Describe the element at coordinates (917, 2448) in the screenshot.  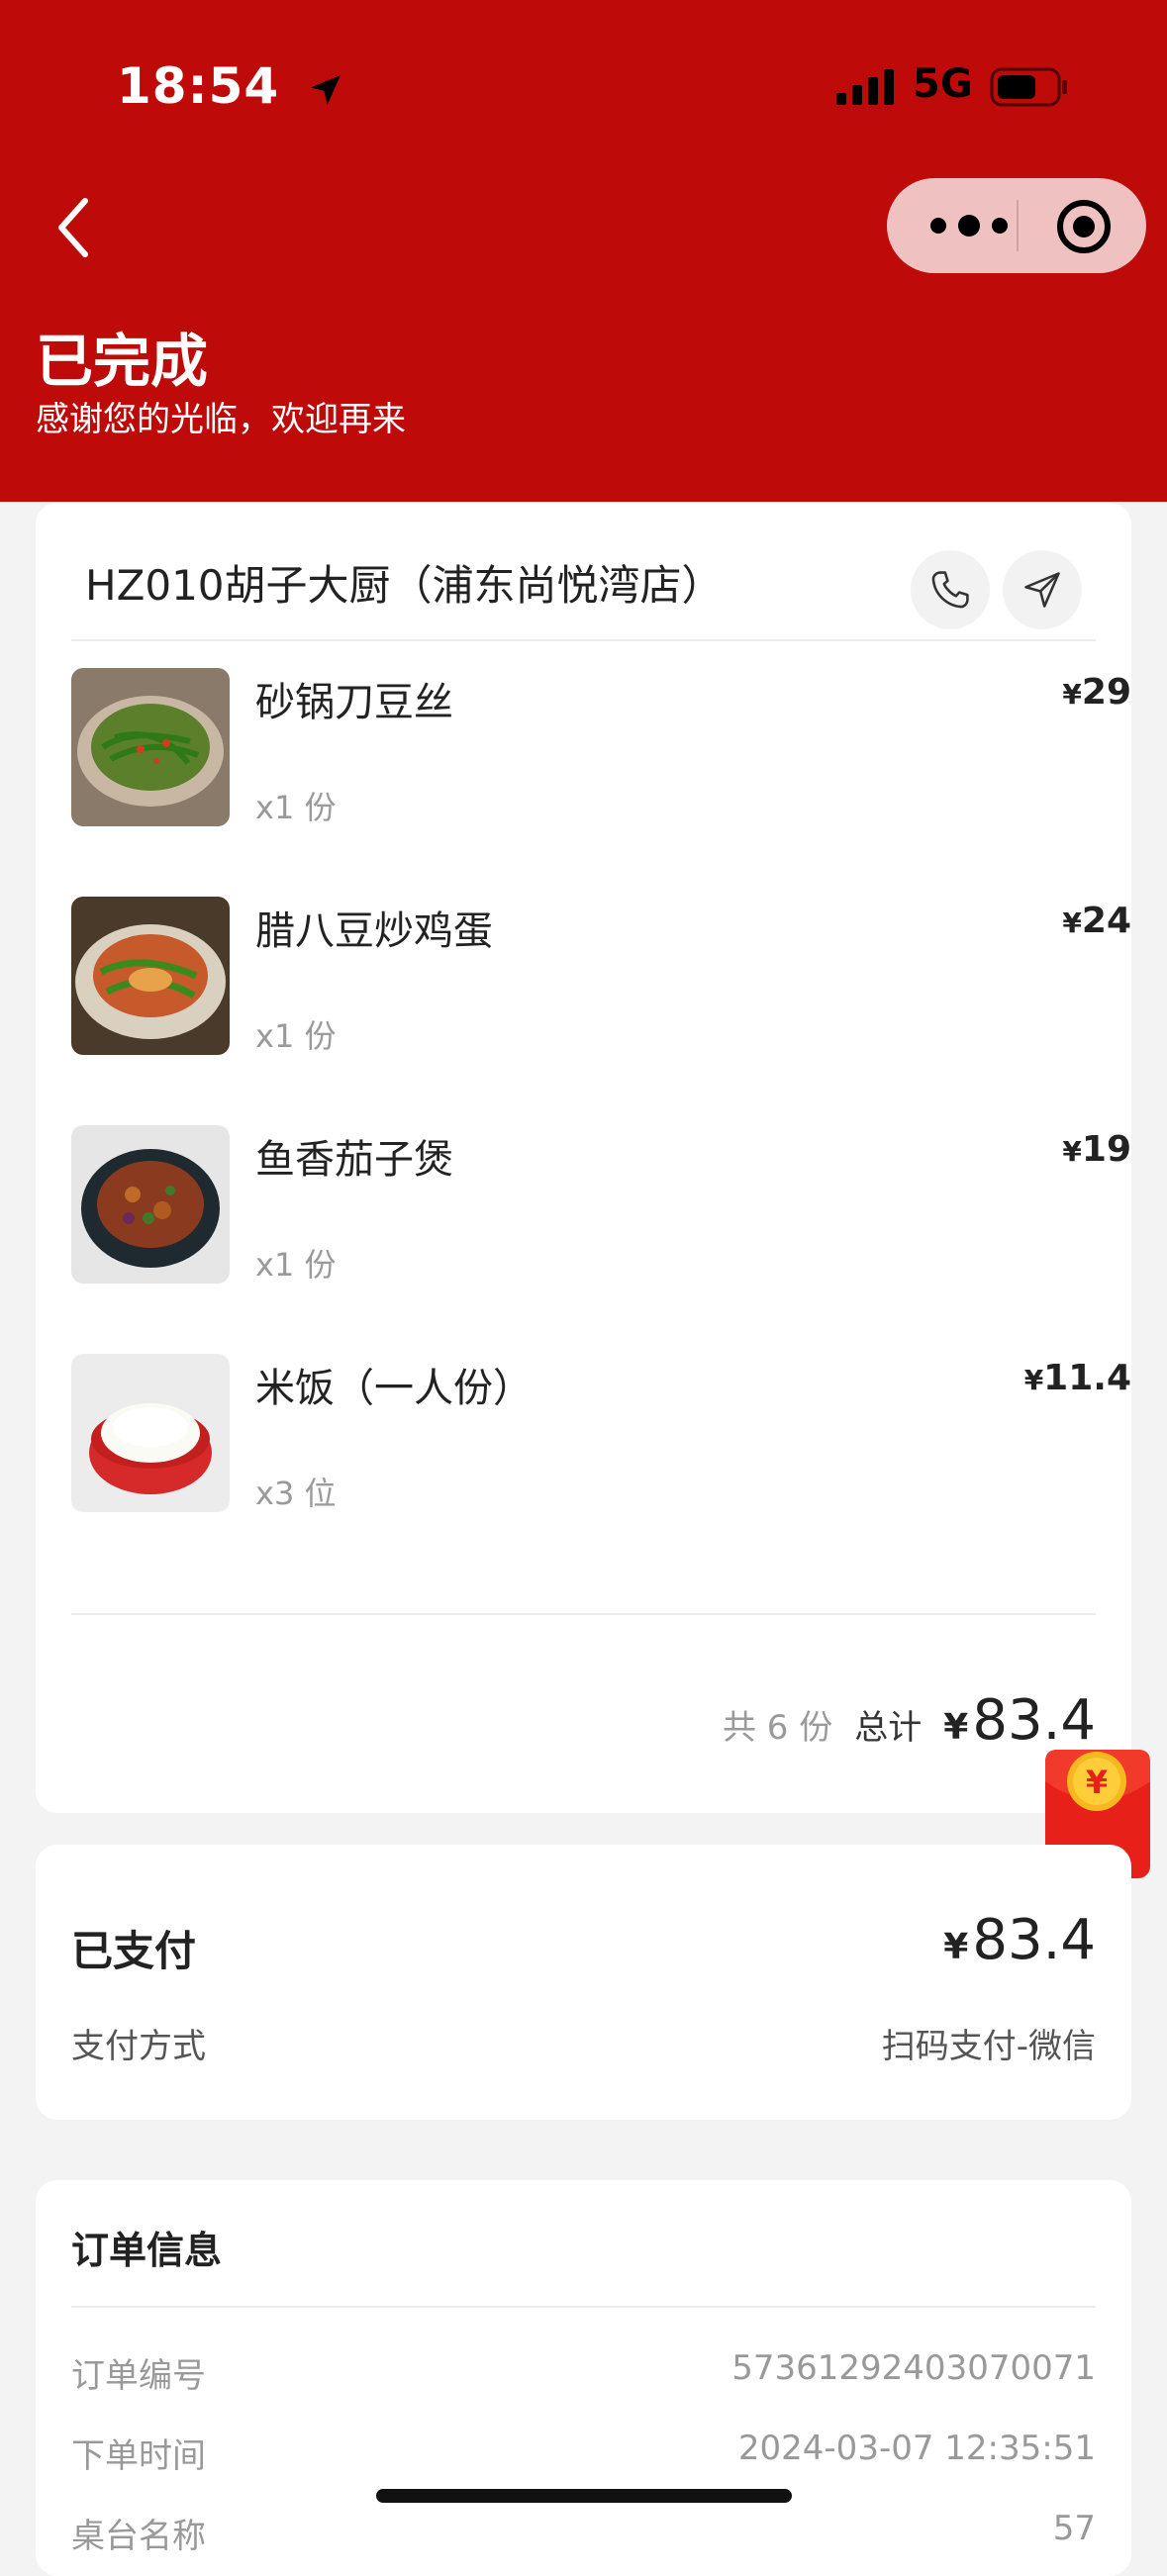
I see `info-value: 2024-03-07 12:35:51` at that location.